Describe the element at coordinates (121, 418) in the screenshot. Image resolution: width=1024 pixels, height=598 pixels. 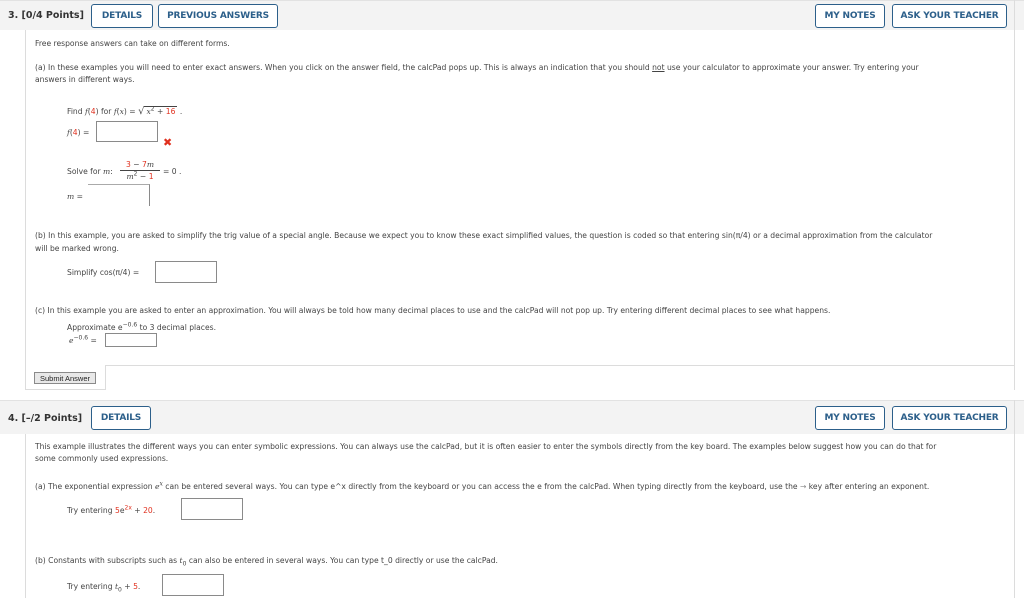
I see `q4-details-button: DETAILS` at that location.